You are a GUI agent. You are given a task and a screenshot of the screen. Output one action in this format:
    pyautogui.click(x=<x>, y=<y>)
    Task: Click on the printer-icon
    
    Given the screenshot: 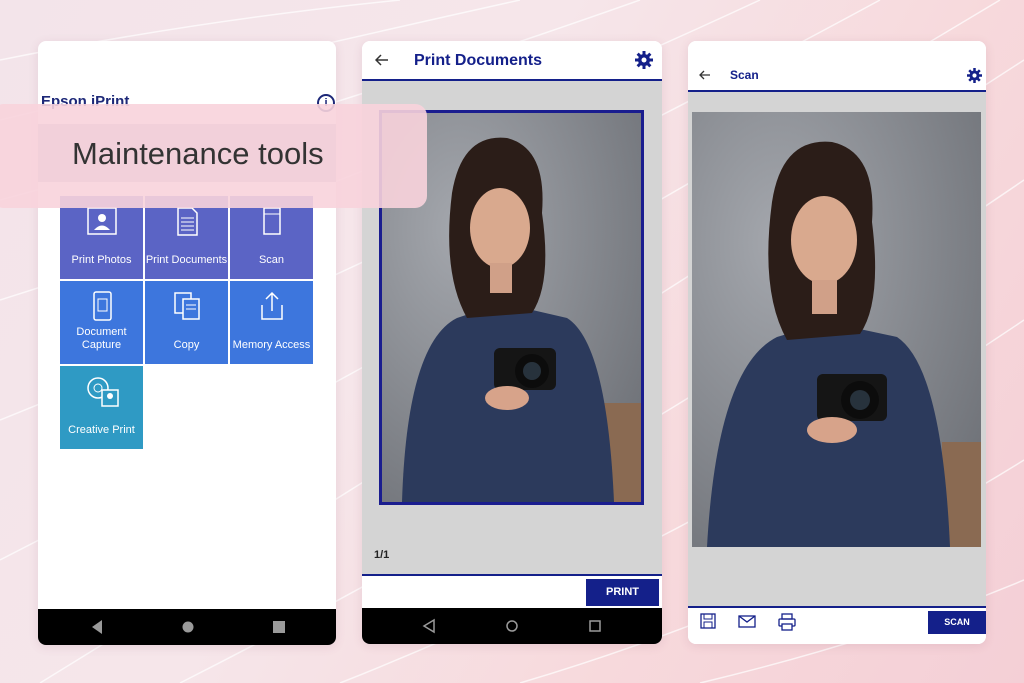 What is the action you would take?
    pyautogui.click(x=787, y=622)
    